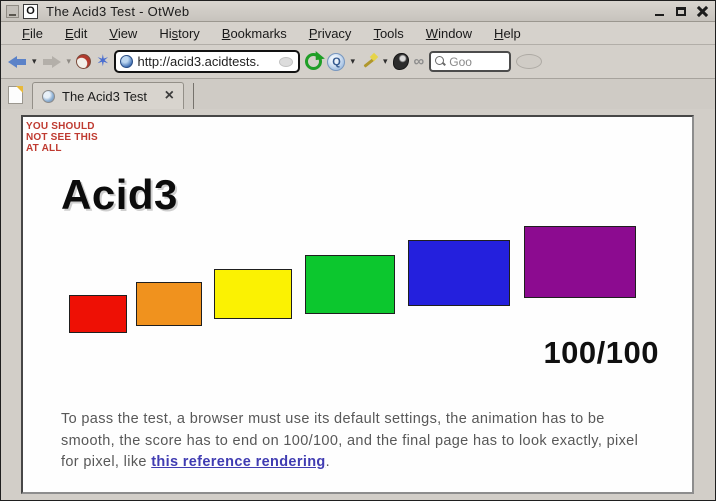 The image size is (716, 501). I want to click on forward-icon, so click(52, 61).